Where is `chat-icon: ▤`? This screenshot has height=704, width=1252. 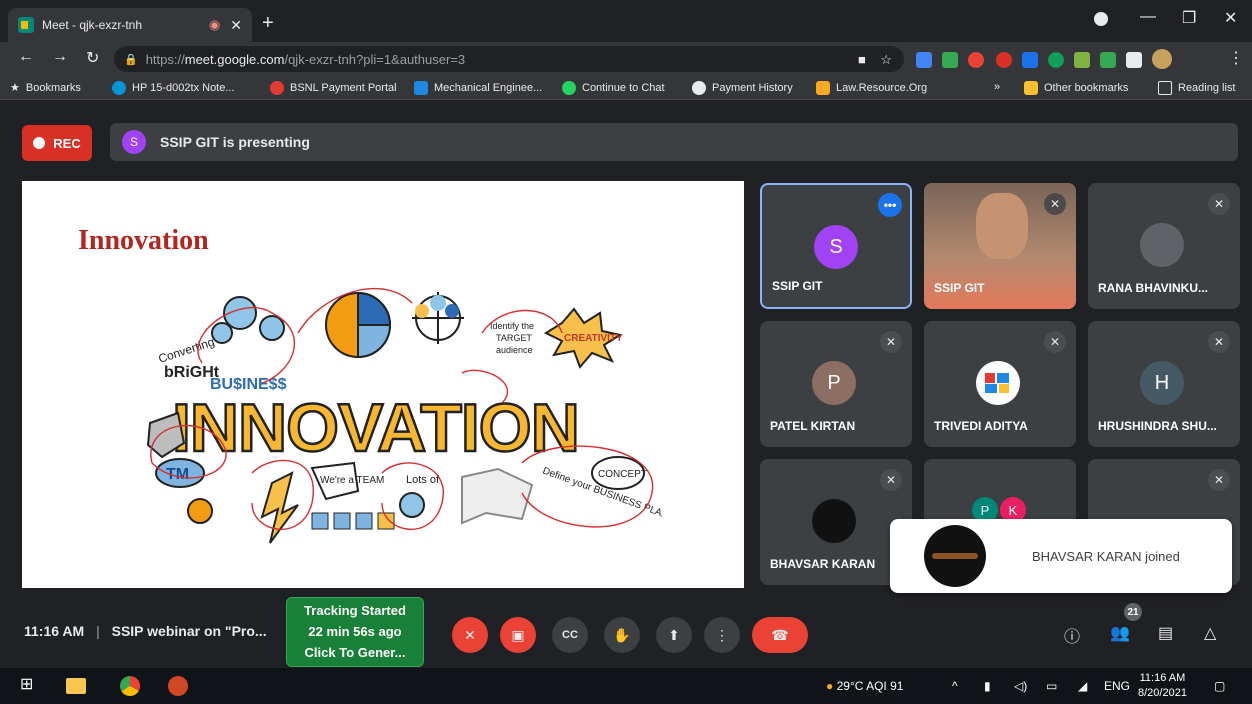
chat-icon: ▤ is located at coordinates (1165, 633).